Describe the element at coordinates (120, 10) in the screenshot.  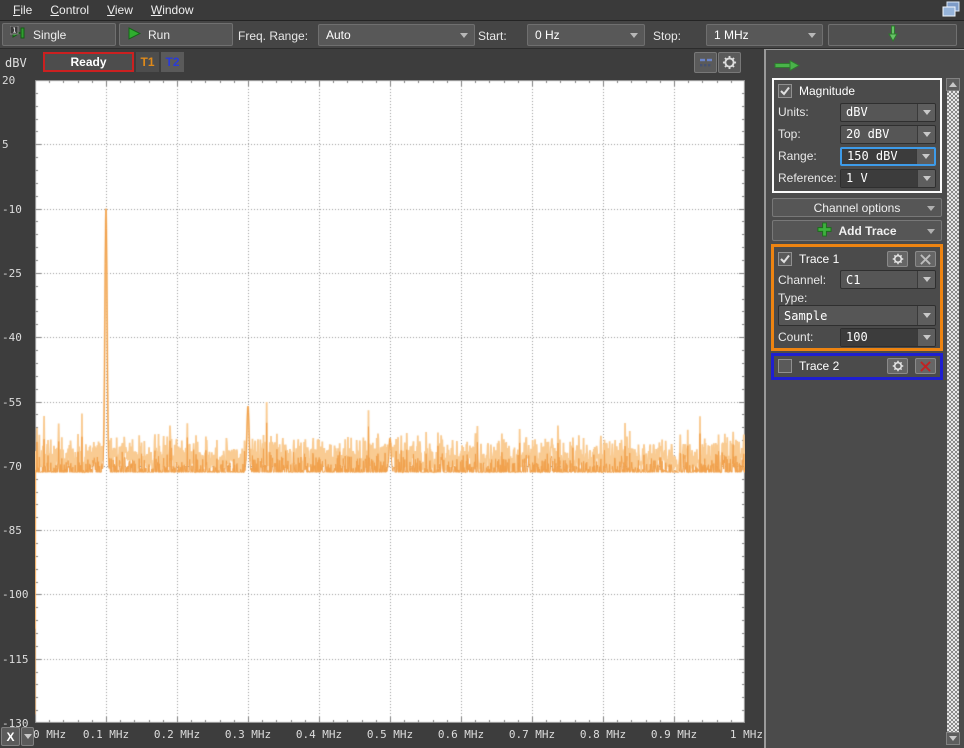
I see `menu-view: View` at that location.